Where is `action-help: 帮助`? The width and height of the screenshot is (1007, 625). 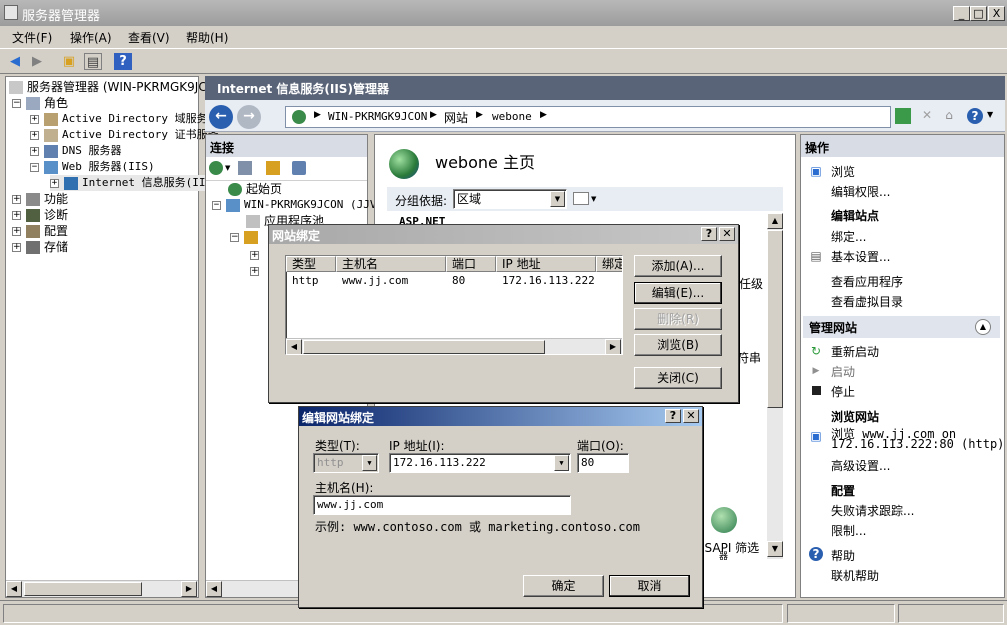
action-help: 帮助 is located at coordinates (843, 555).